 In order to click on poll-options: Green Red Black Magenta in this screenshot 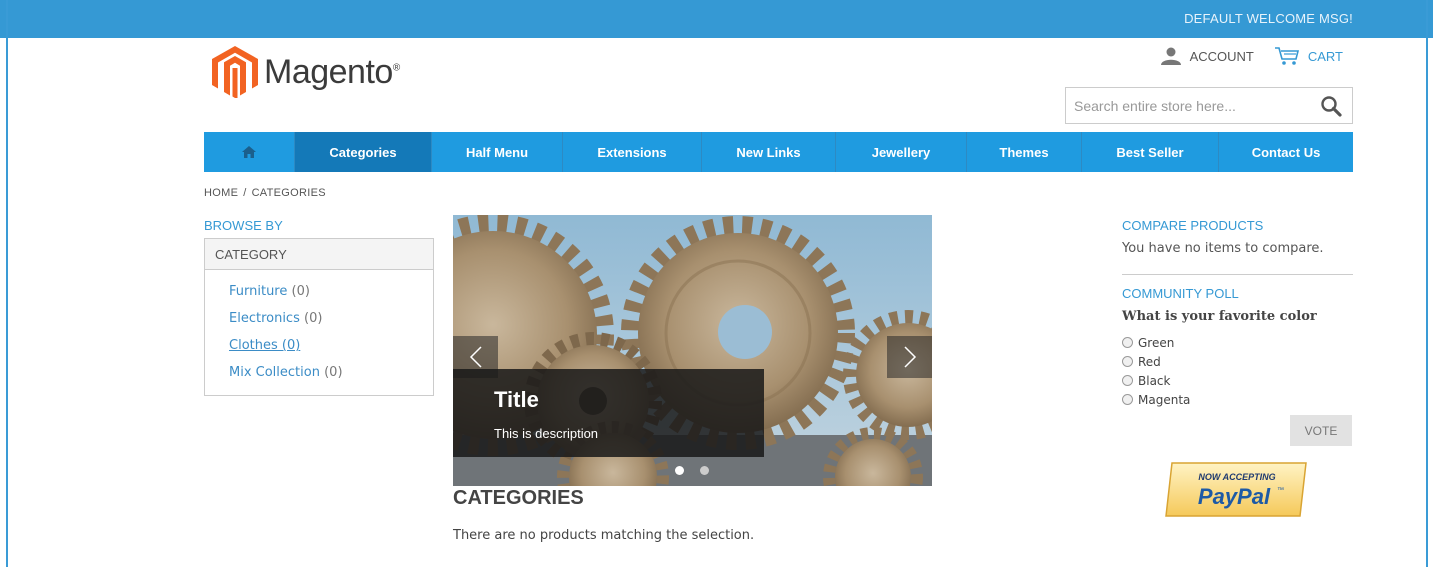, I will do `click(1156, 371)`.